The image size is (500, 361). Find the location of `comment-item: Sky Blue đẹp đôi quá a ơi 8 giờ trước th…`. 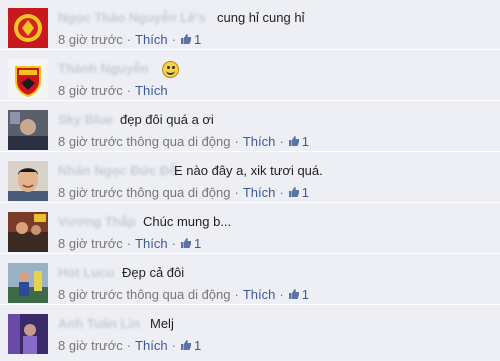

comment-item: Sky Blue đẹp đôi quá a ơi 8 giờ trước th… is located at coordinates (250, 127).